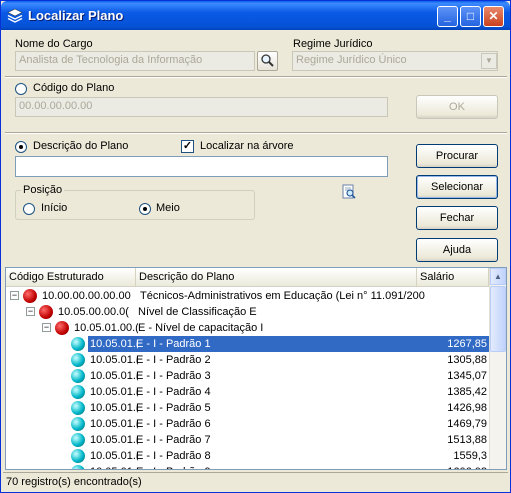 Image resolution: width=511 pixels, height=493 pixels. I want to click on cell-codigo: 10.00.00.00.00.00, so click(86, 296).